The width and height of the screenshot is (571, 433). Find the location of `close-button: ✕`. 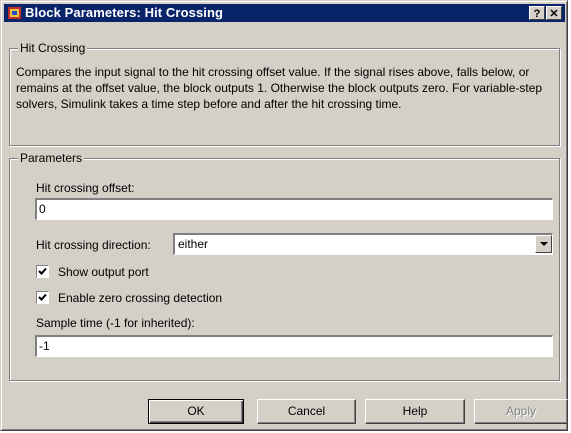

close-button: ✕ is located at coordinates (554, 13).